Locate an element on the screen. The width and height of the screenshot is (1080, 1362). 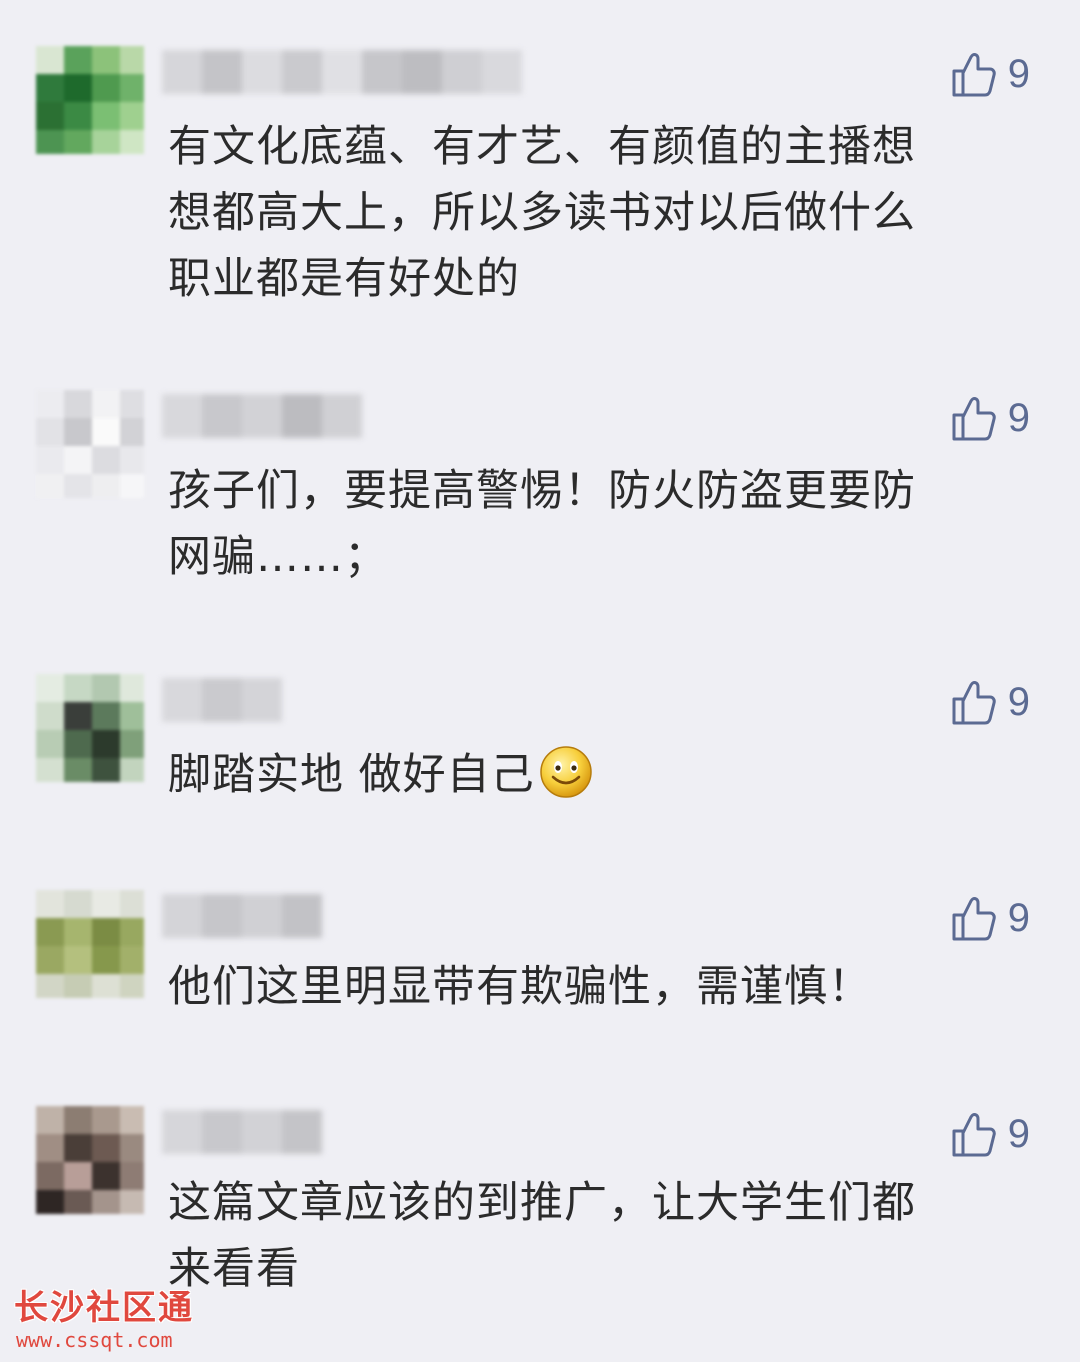
comment-line: 职业都是有好处的 is located at coordinates (344, 279).